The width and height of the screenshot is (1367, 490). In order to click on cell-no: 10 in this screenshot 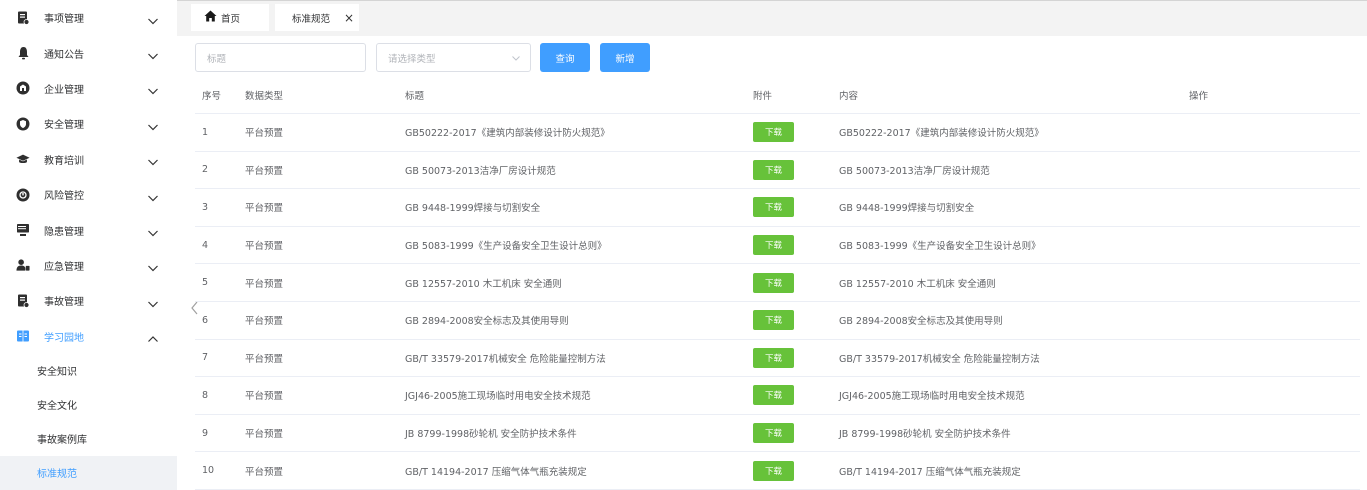, I will do `click(208, 471)`.